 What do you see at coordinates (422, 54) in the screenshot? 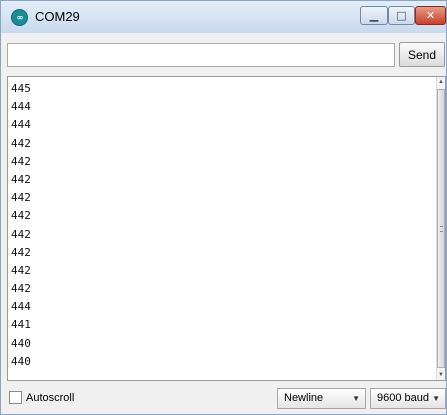
I see `send-button: Send` at bounding box center [422, 54].